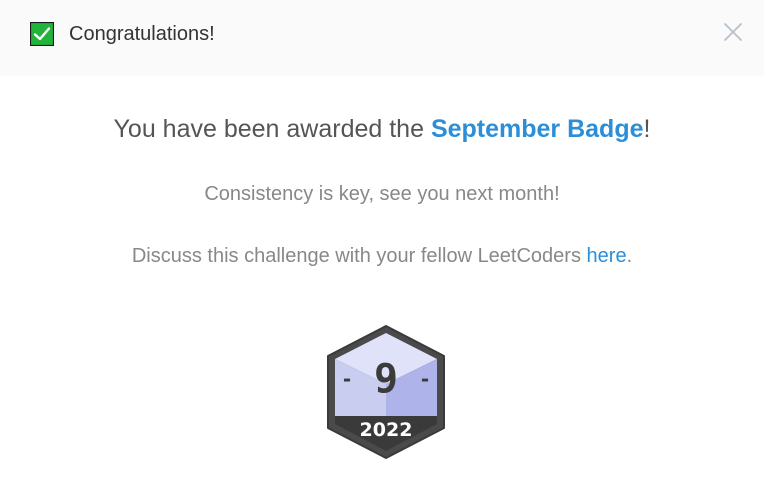  I want to click on badge-year: 2022, so click(386, 430).